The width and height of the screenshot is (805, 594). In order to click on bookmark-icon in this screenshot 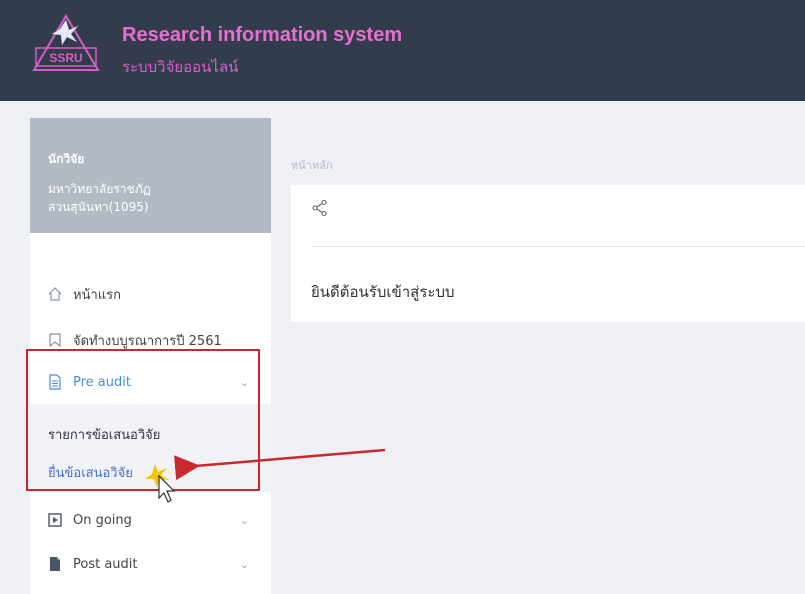, I will do `click(55, 340)`.